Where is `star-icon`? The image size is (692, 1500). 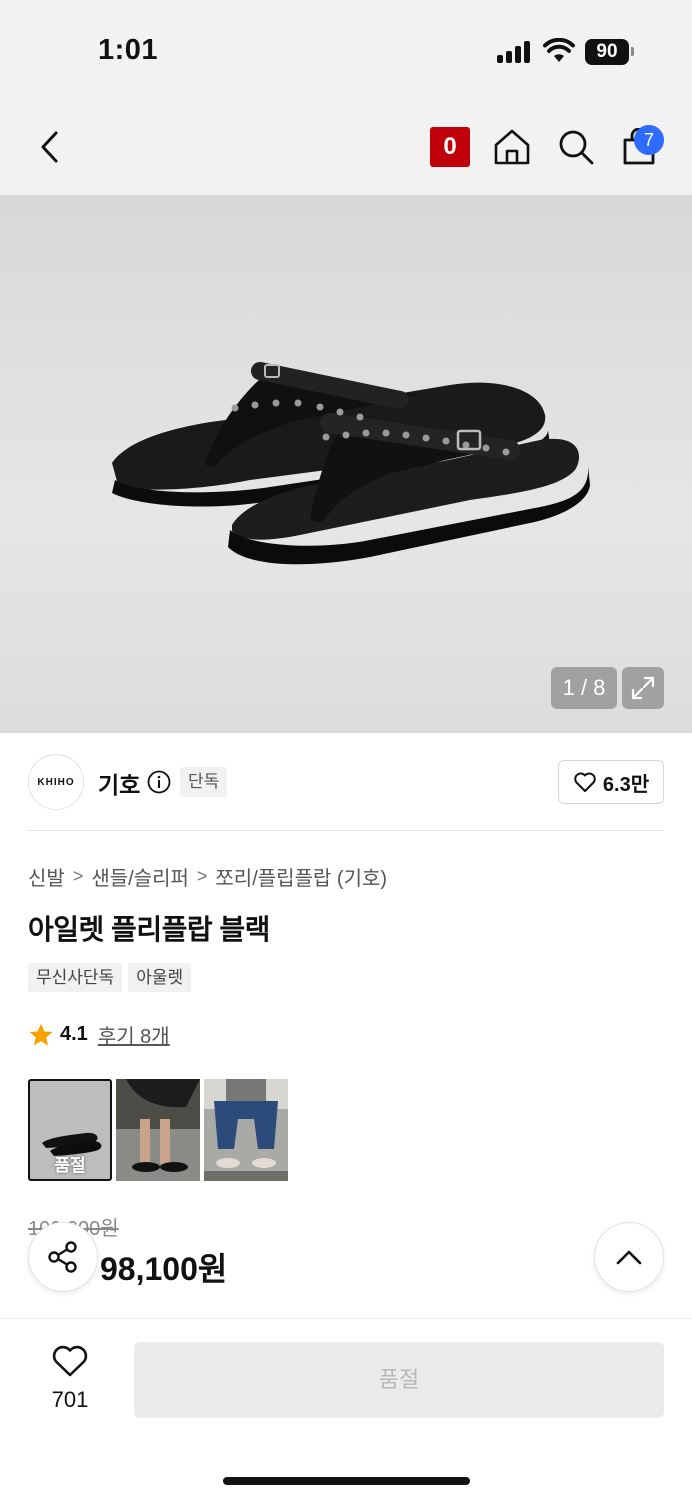 star-icon is located at coordinates (41, 1034).